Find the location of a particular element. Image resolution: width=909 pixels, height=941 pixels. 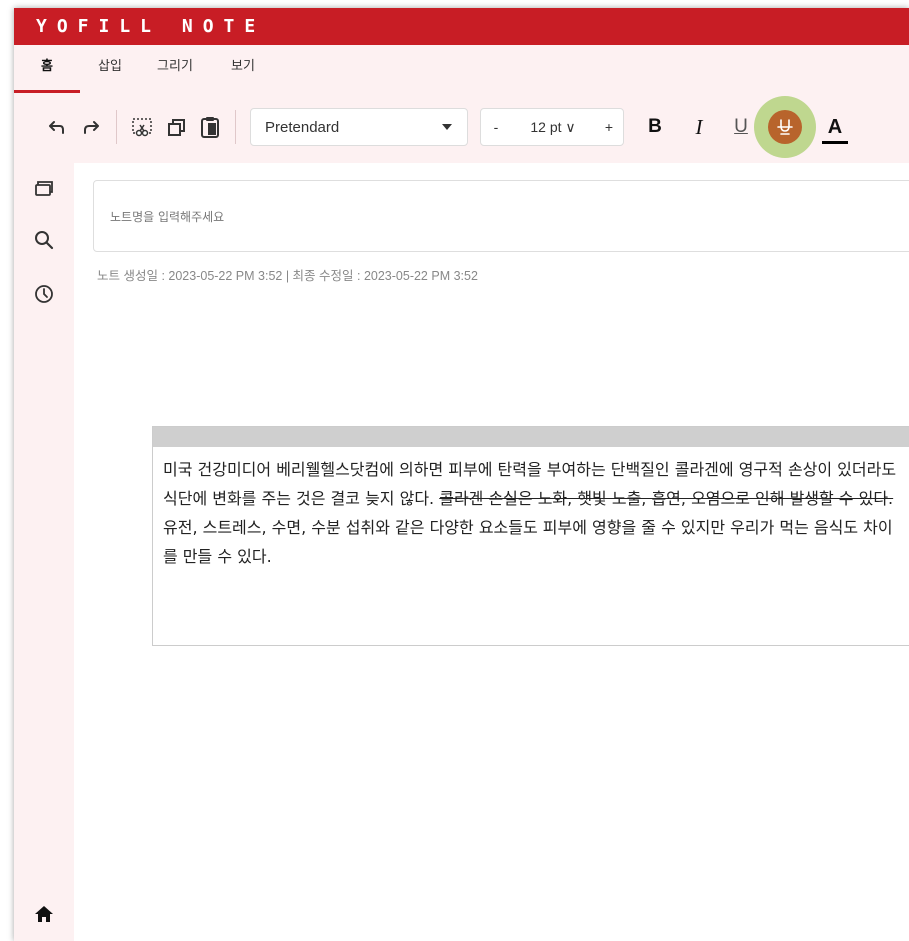

bold-button: B is located at coordinates (655, 127).